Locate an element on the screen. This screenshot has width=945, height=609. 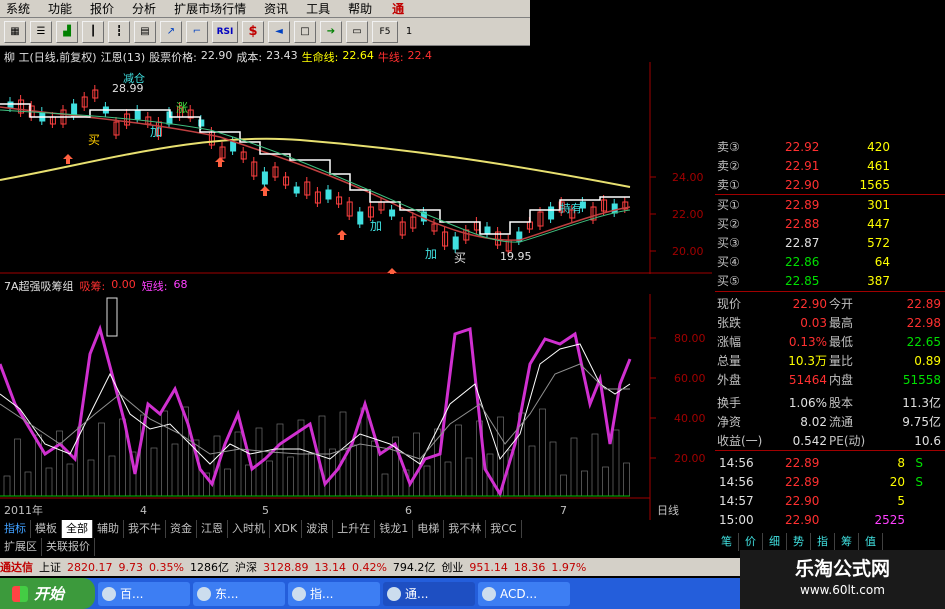
menu-system: 系统 is located at coordinates (21, 9).